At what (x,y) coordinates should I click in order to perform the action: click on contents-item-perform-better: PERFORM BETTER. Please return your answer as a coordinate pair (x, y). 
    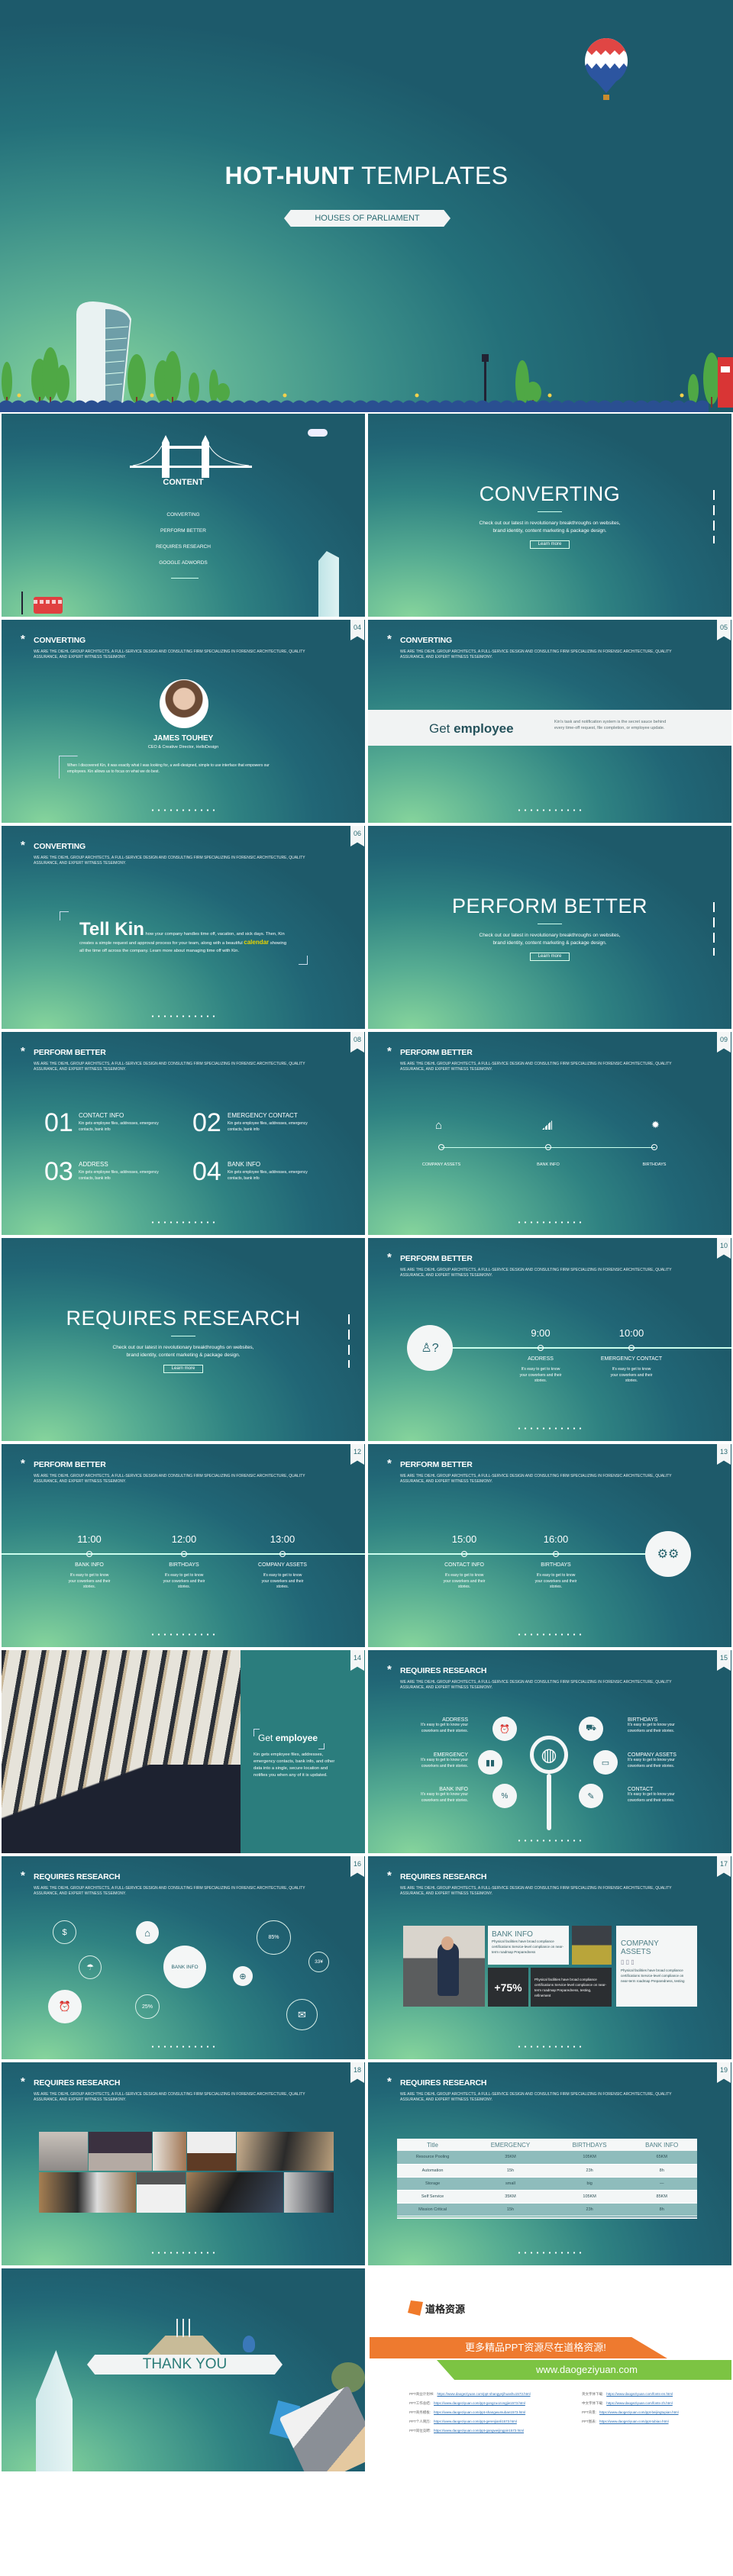
    Looking at the image, I should click on (184, 531).